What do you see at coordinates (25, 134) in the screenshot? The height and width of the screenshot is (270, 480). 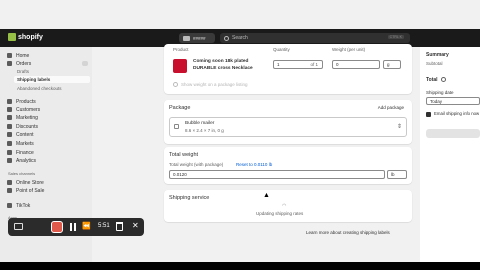 I see `sidebar-item-label: Content` at bounding box center [25, 134].